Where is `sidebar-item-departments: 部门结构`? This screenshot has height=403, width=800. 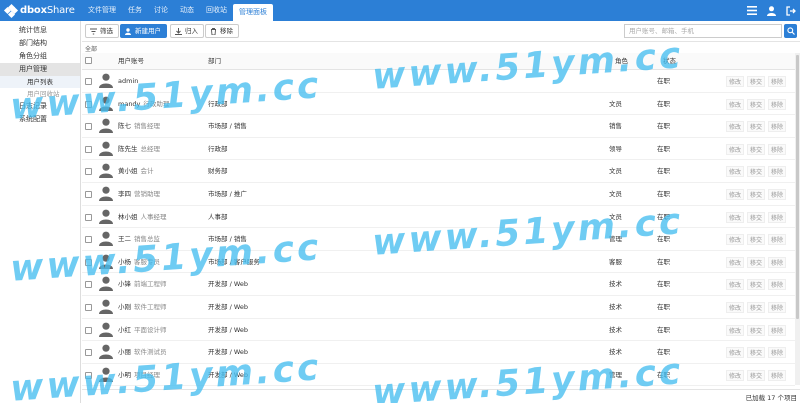 sidebar-item-departments: 部门结构 is located at coordinates (40, 43).